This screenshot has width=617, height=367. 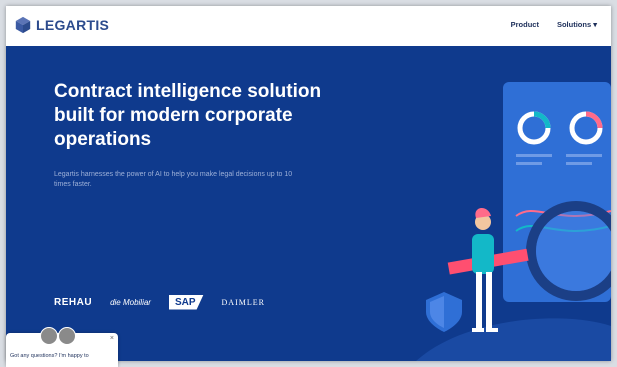 What do you see at coordinates (574, 24) in the screenshot?
I see `nav-solutions-label: Solutions` at bounding box center [574, 24].